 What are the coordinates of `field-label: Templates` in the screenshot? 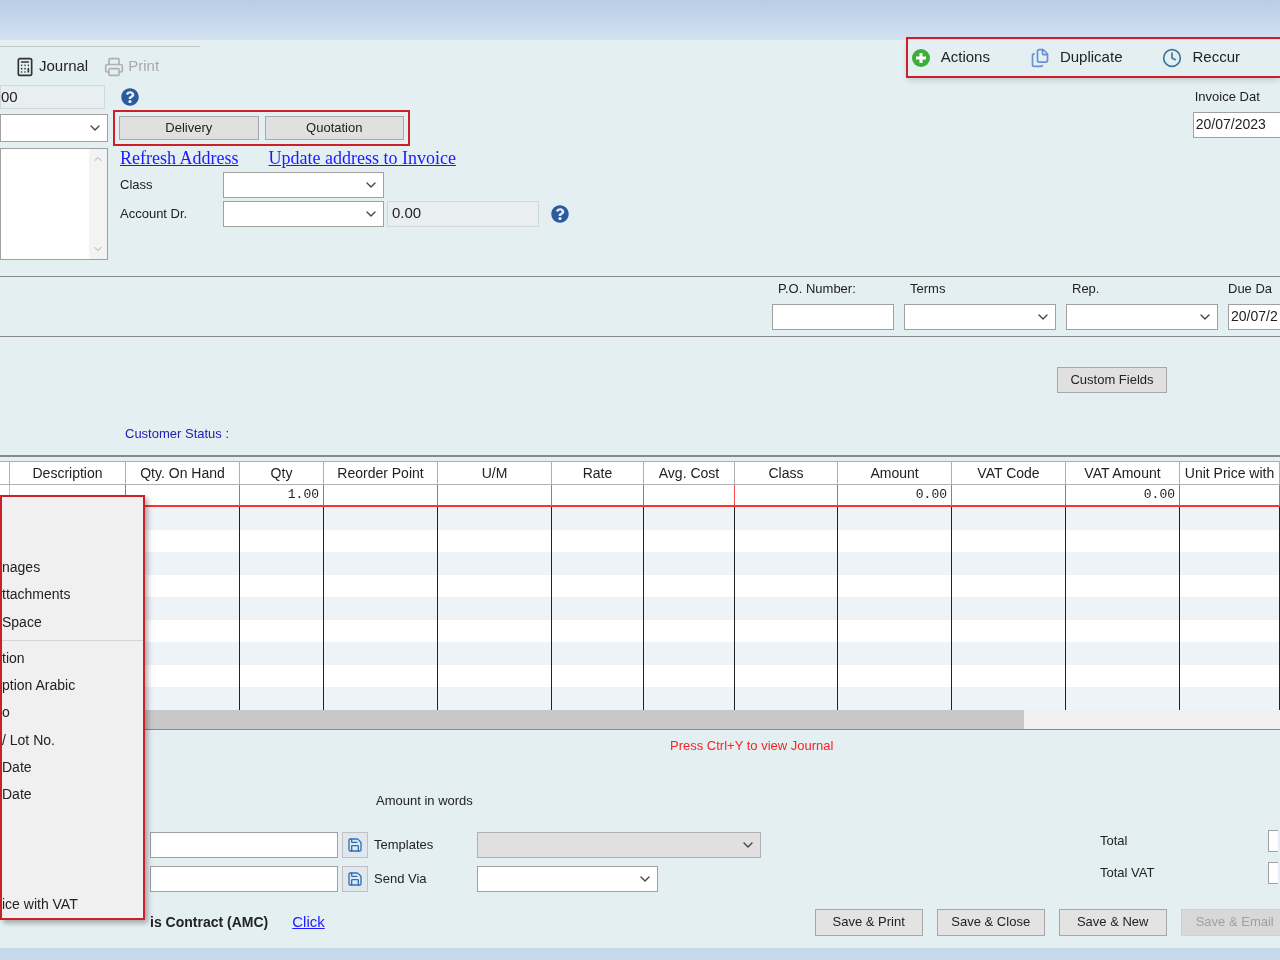 It's located at (404, 845).